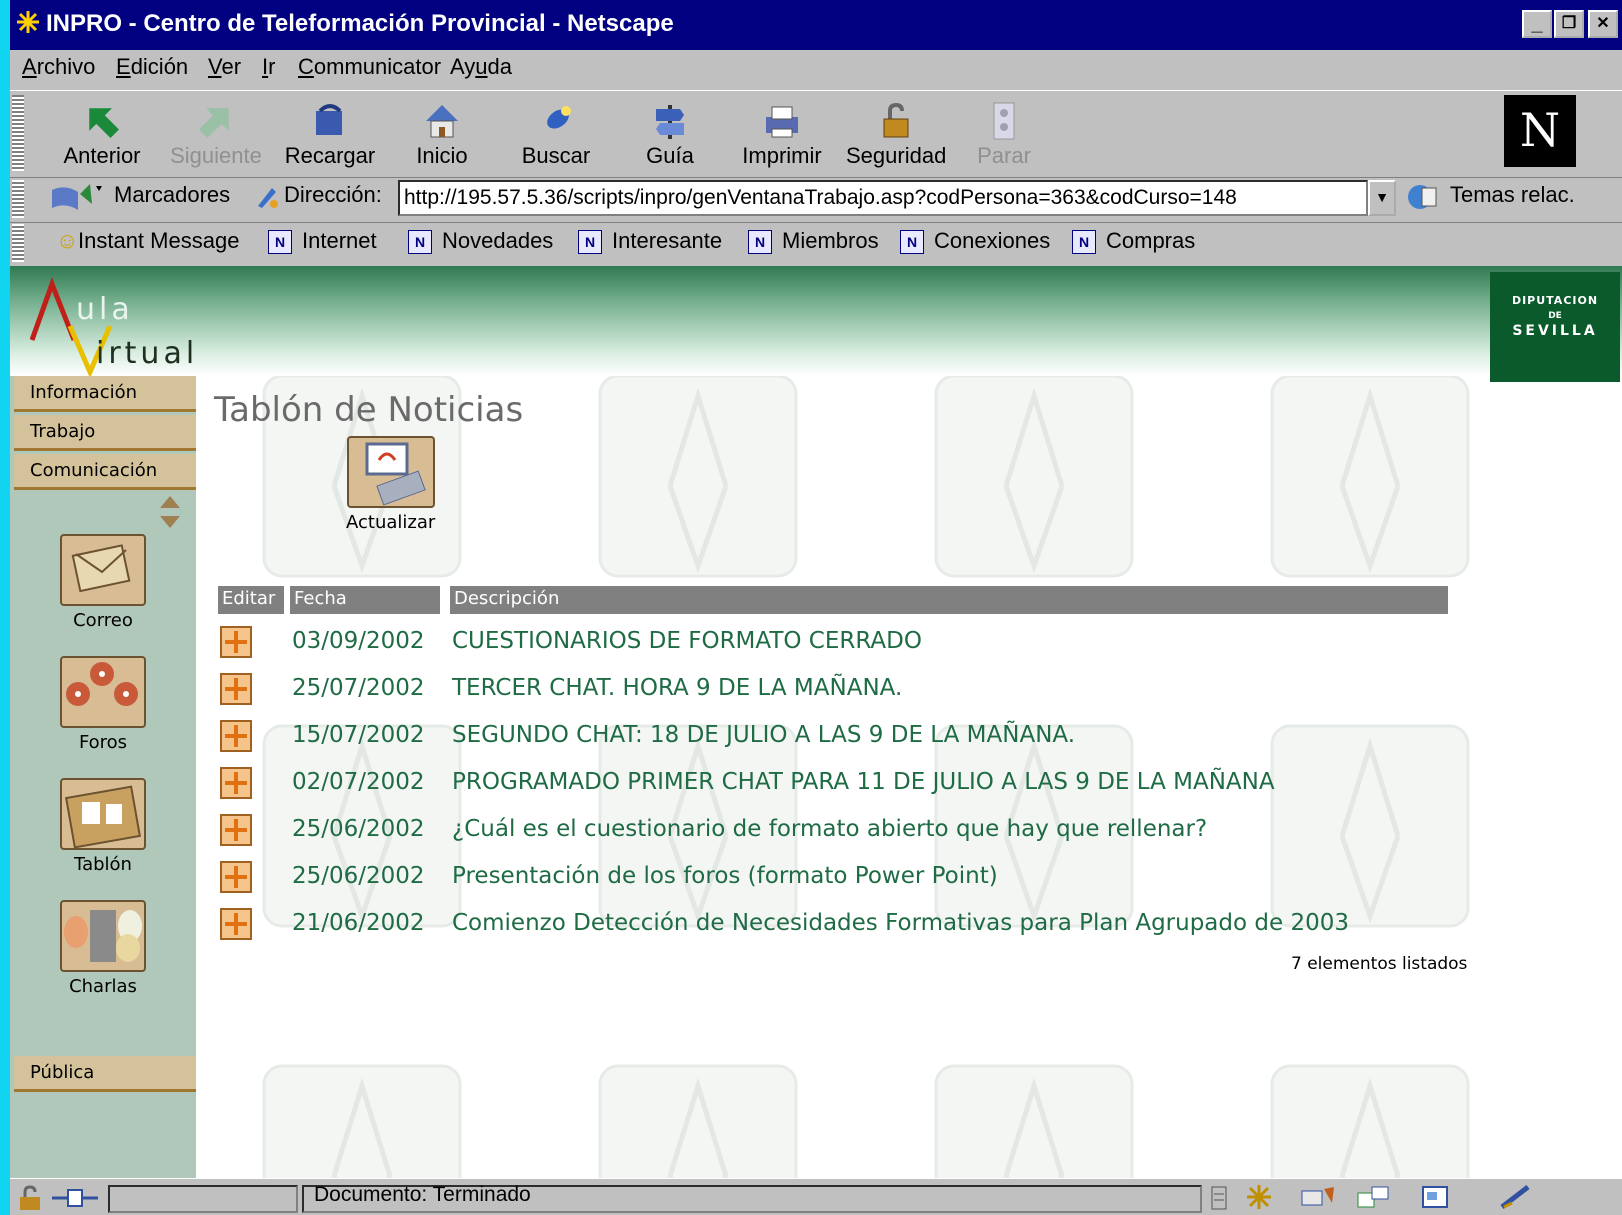 This screenshot has height=1215, width=1622. I want to click on netscape-n-logo: N, so click(1540, 131).